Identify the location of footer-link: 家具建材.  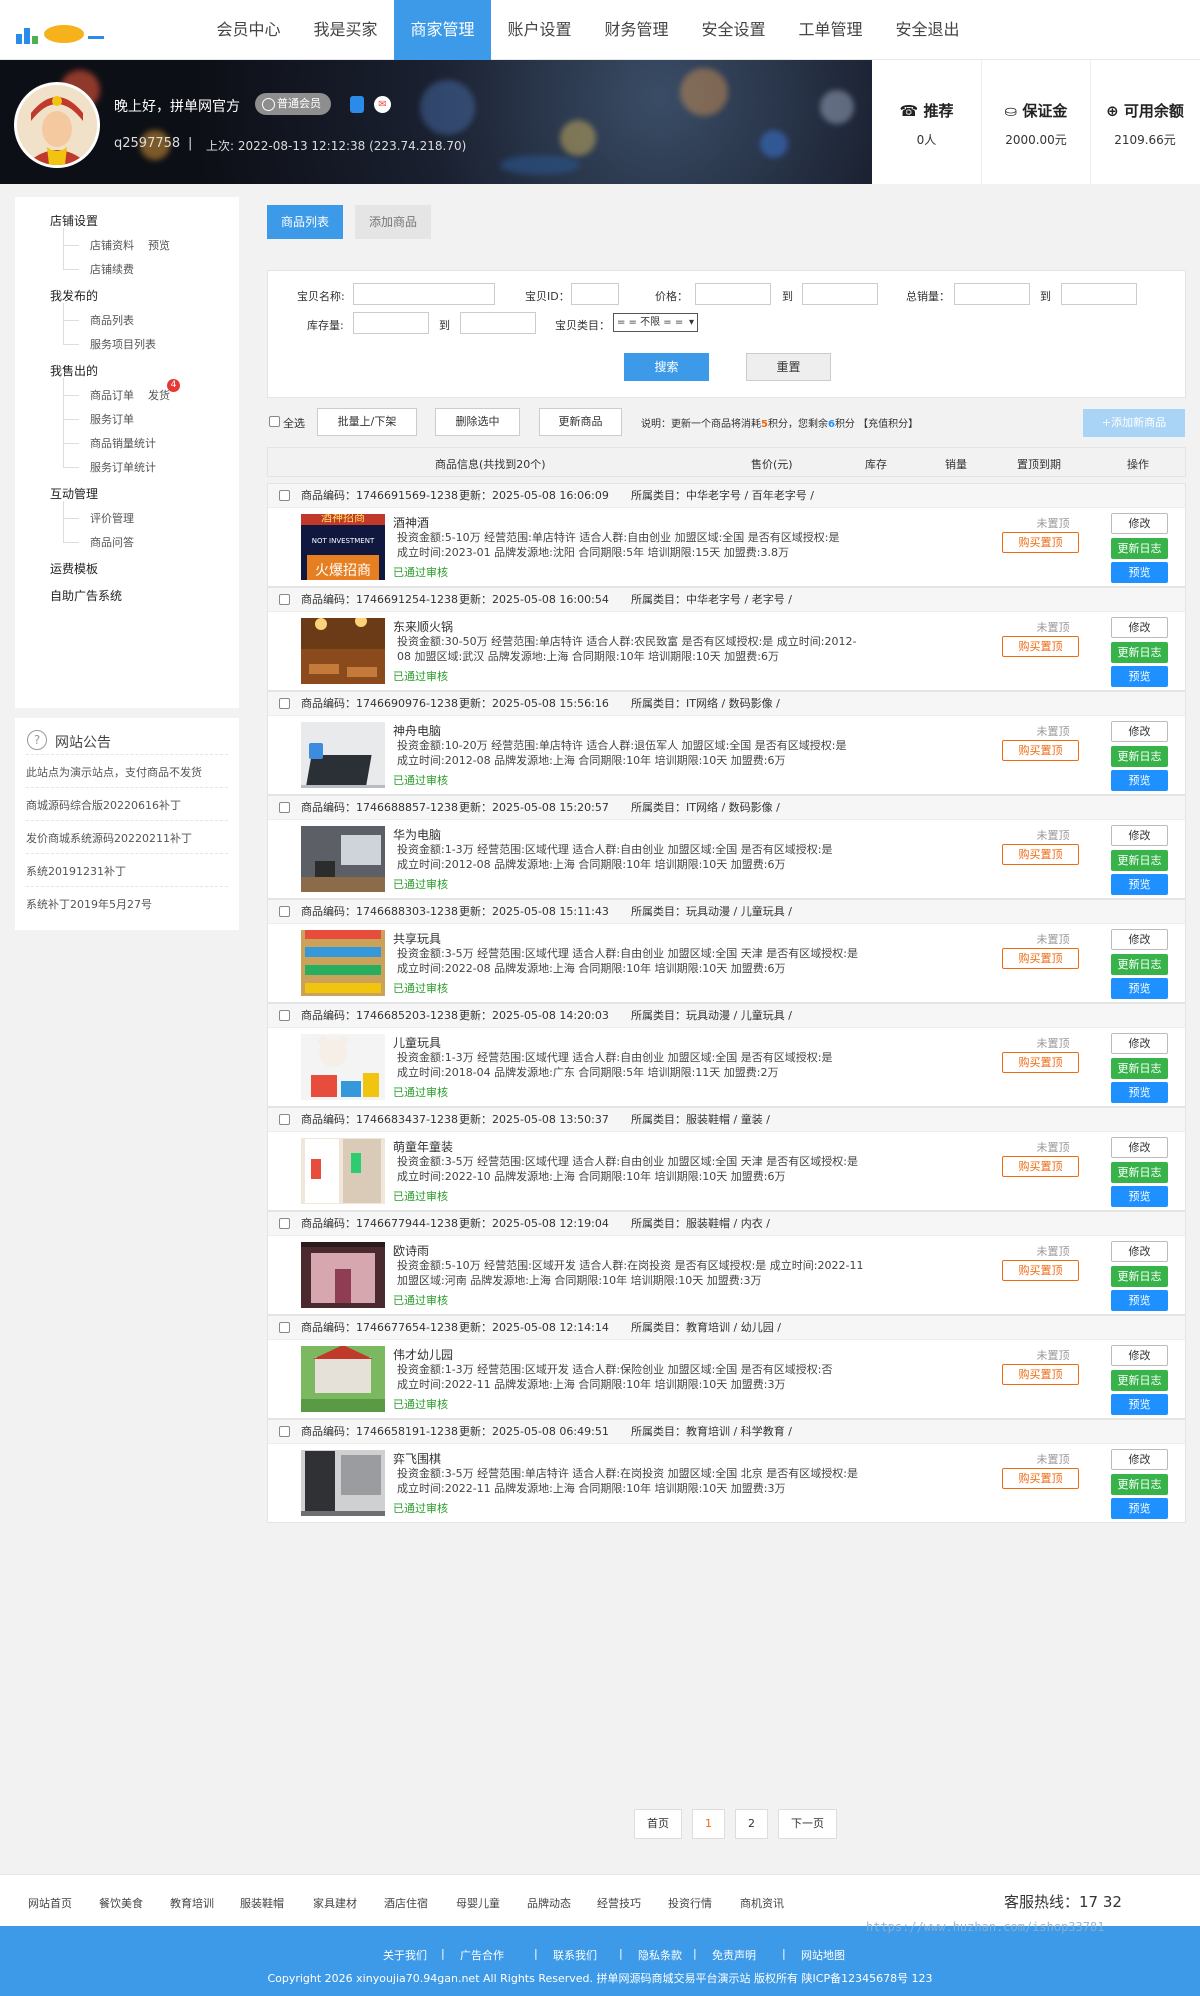
(335, 1903).